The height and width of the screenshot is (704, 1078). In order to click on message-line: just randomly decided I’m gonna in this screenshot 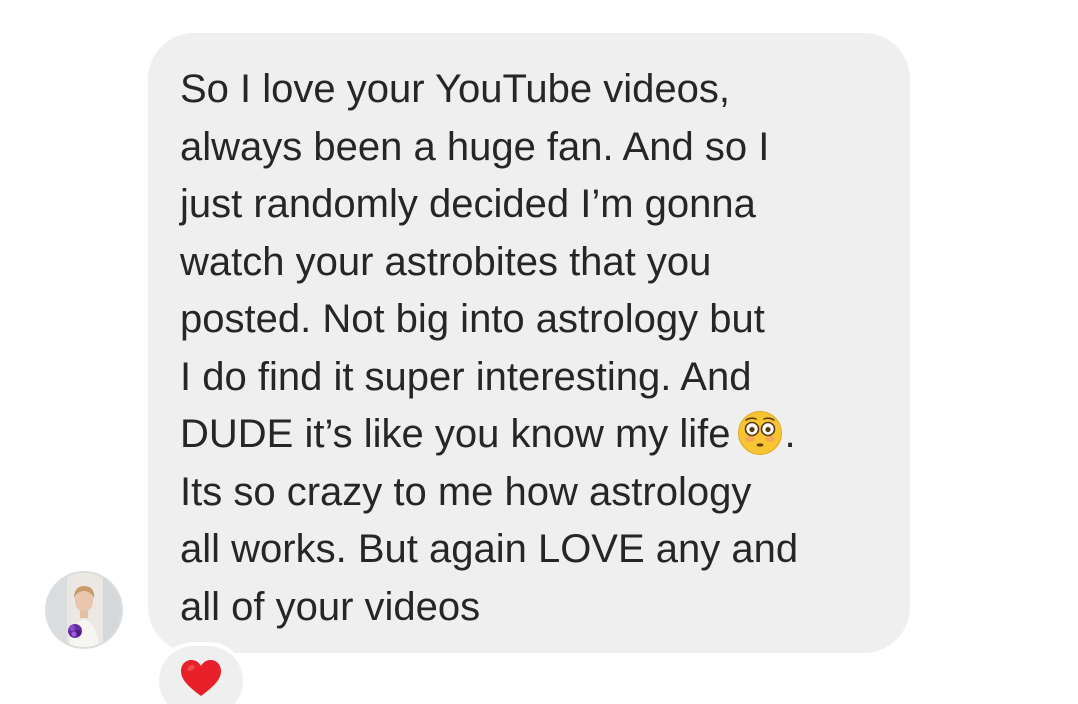, I will do `click(468, 204)`.